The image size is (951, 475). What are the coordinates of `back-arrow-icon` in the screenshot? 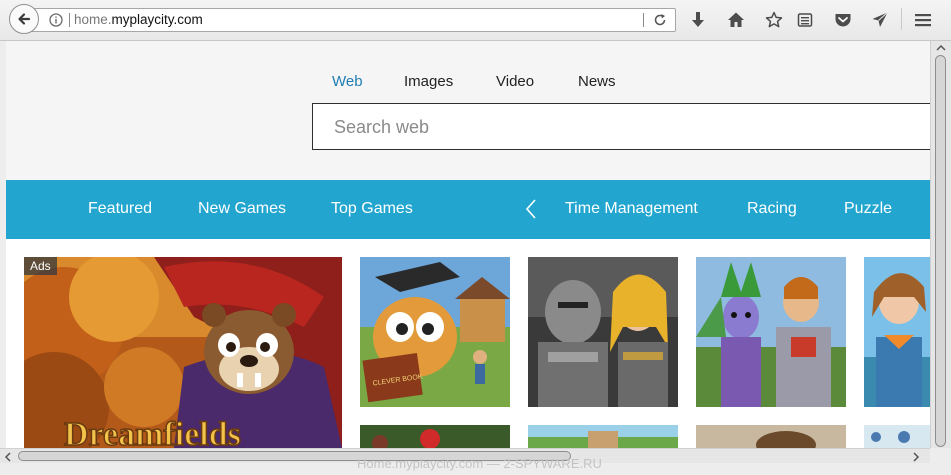 It's located at (24, 19).